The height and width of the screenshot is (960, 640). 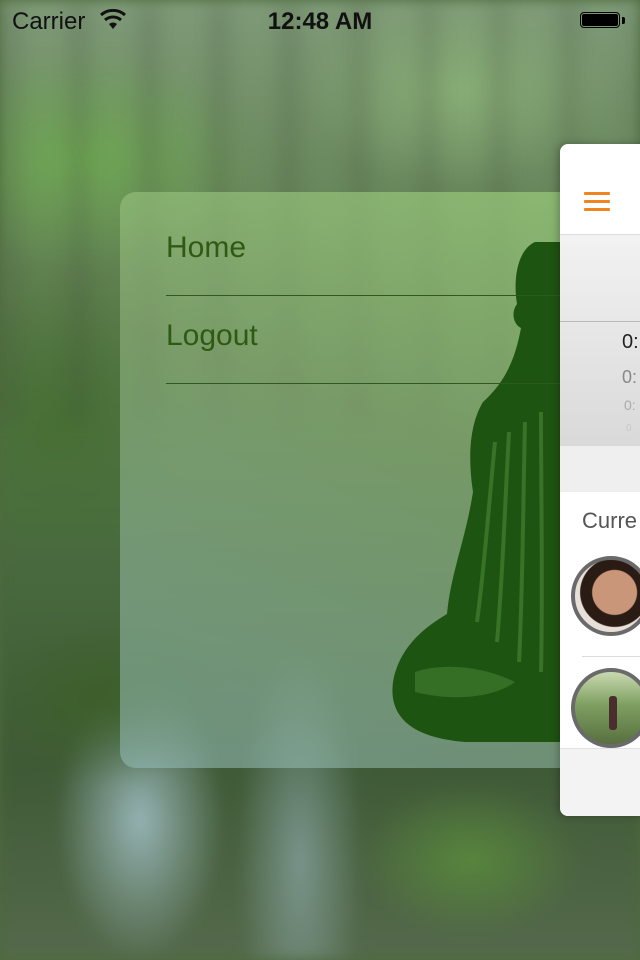 What do you see at coordinates (630, 342) in the screenshot?
I see `picker-value-selected: 0:` at bounding box center [630, 342].